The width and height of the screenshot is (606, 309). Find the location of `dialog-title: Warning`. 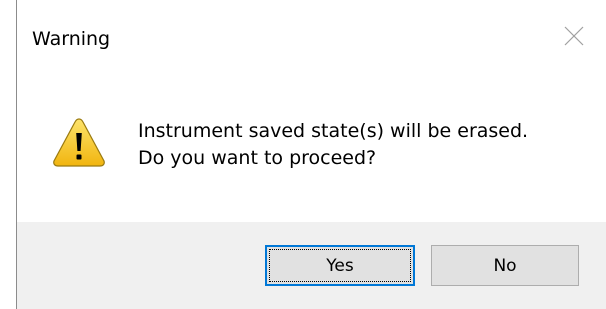

dialog-title: Warning is located at coordinates (71, 39).